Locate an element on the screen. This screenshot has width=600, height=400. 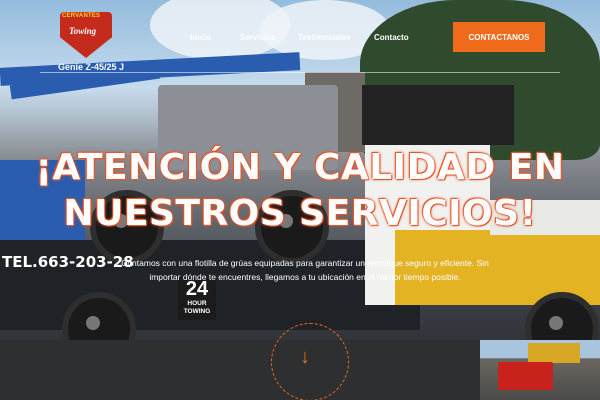
thumbnail-truck-load is located at coordinates (554, 353).